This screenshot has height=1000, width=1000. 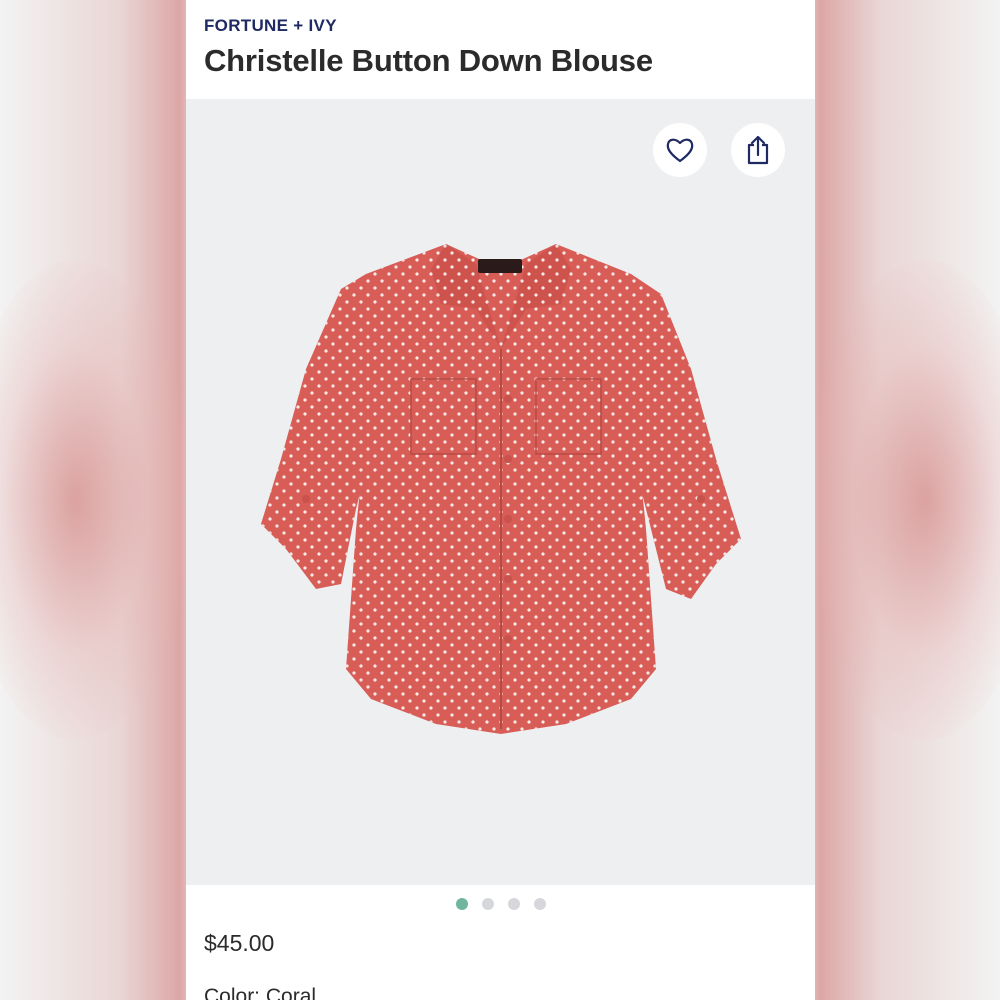 I want to click on favorite-button, so click(x=680, y=150).